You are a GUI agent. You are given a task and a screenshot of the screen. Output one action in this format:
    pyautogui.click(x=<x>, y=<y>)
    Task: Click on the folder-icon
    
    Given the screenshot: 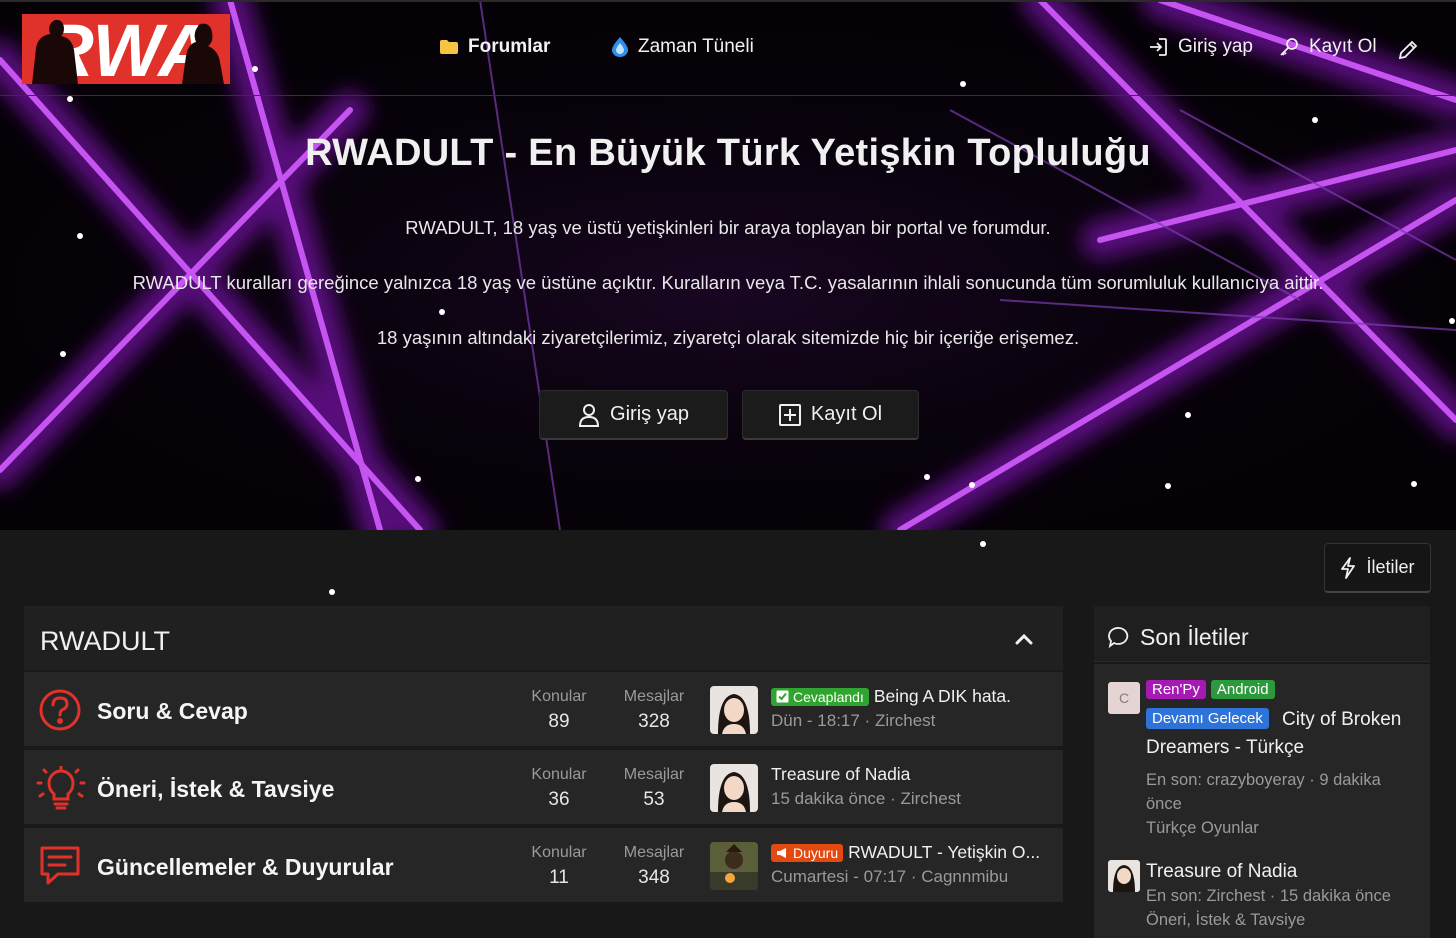 What is the action you would take?
    pyautogui.click(x=449, y=47)
    